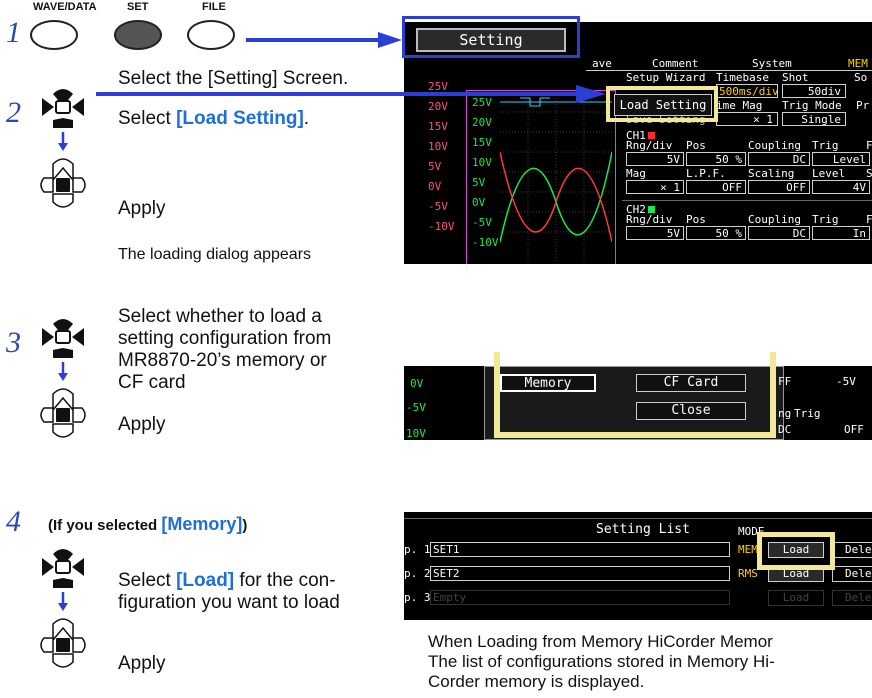  What do you see at coordinates (861, 77) in the screenshot?
I see `so-label: So` at bounding box center [861, 77].